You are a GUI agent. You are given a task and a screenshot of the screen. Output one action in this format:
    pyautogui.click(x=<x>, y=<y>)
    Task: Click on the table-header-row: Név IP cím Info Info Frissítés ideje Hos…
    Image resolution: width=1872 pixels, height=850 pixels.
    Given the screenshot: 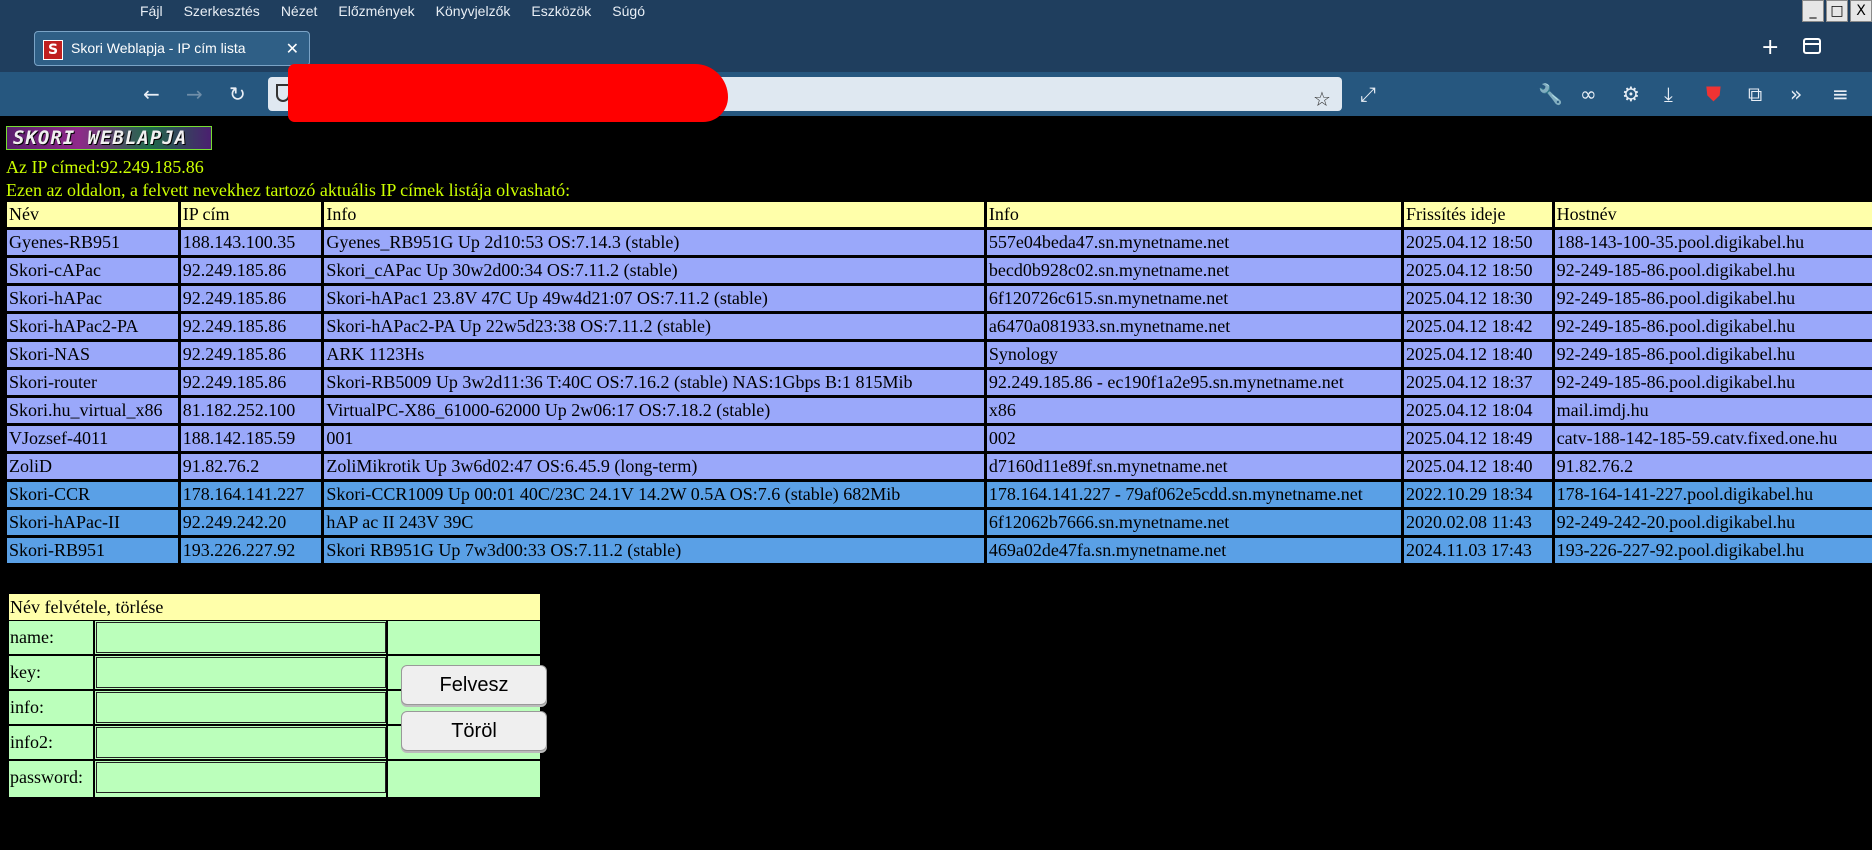 What is the action you would take?
    pyautogui.click(x=939, y=214)
    